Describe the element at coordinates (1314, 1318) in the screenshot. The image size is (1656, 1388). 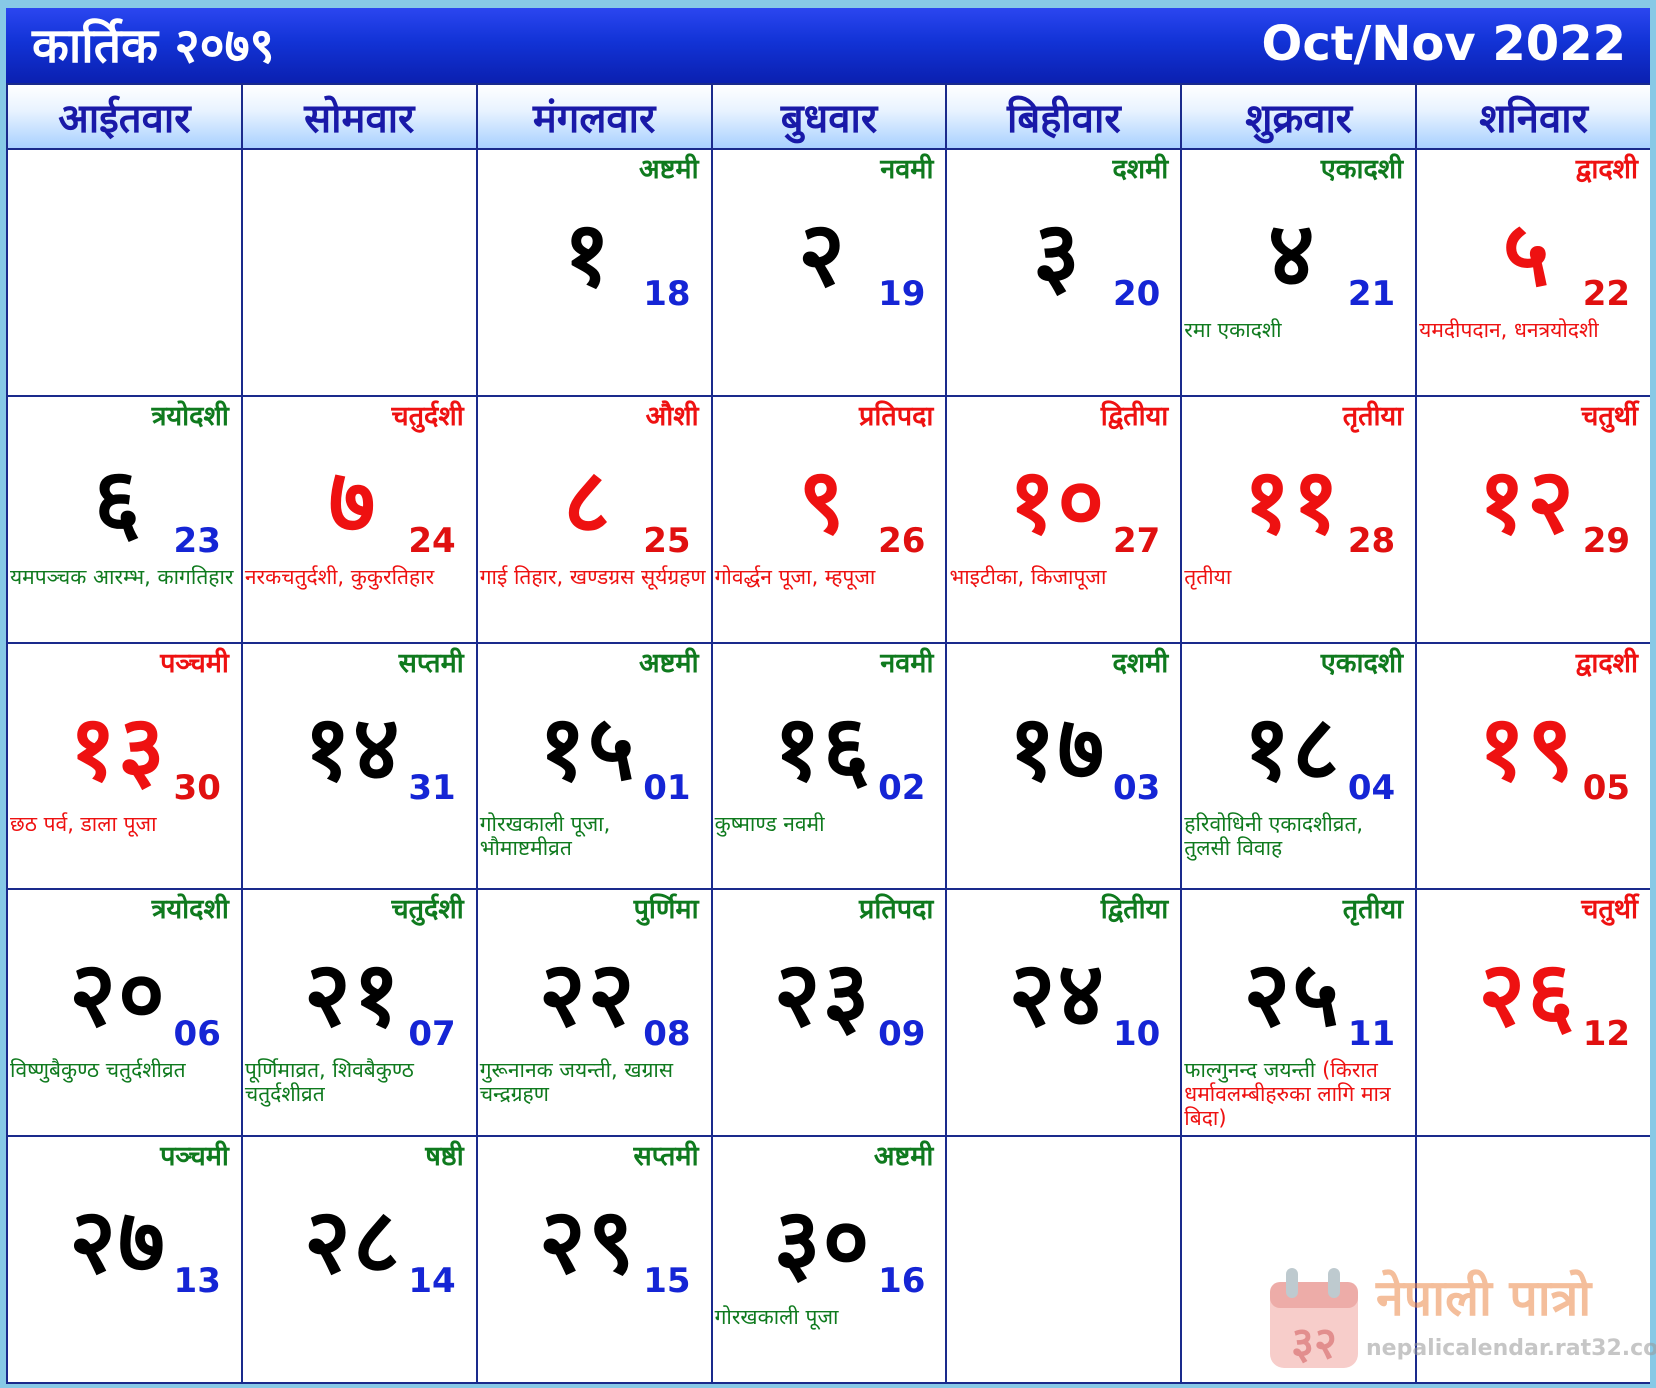
I see `calendar-logo-icon: ३२` at that location.